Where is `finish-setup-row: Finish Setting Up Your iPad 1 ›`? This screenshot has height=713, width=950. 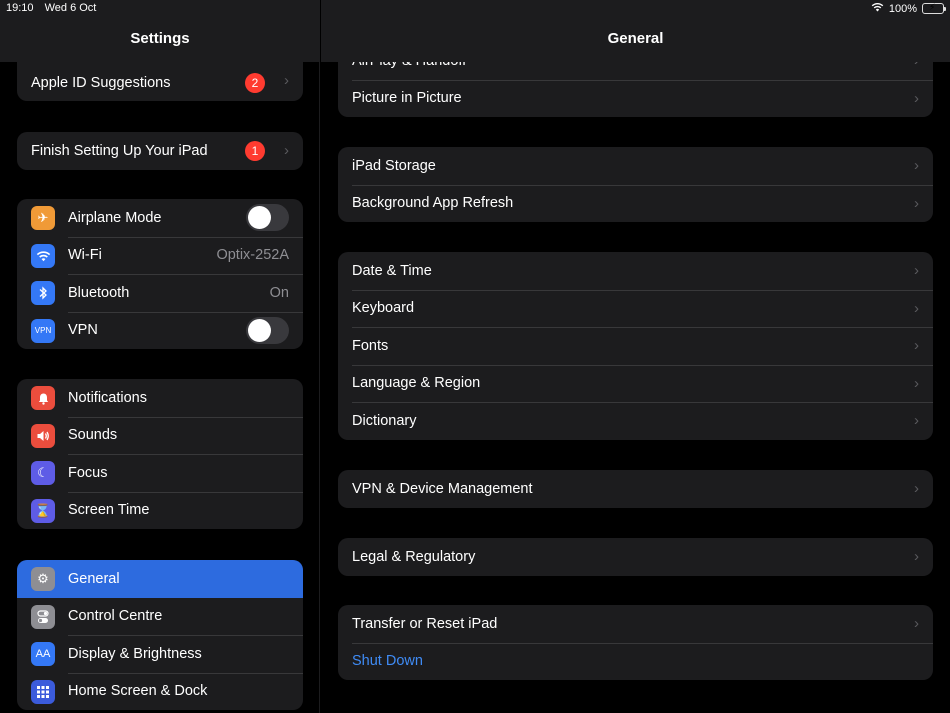 finish-setup-row: Finish Setting Up Your iPad 1 › is located at coordinates (160, 151).